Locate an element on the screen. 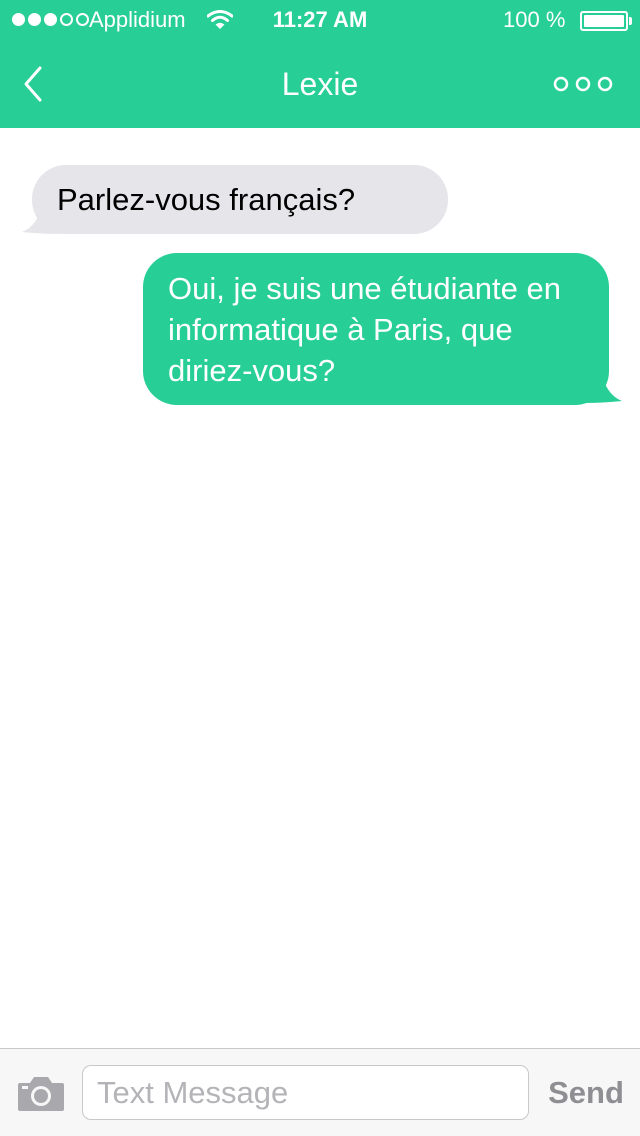  message-input is located at coordinates (305, 1092).